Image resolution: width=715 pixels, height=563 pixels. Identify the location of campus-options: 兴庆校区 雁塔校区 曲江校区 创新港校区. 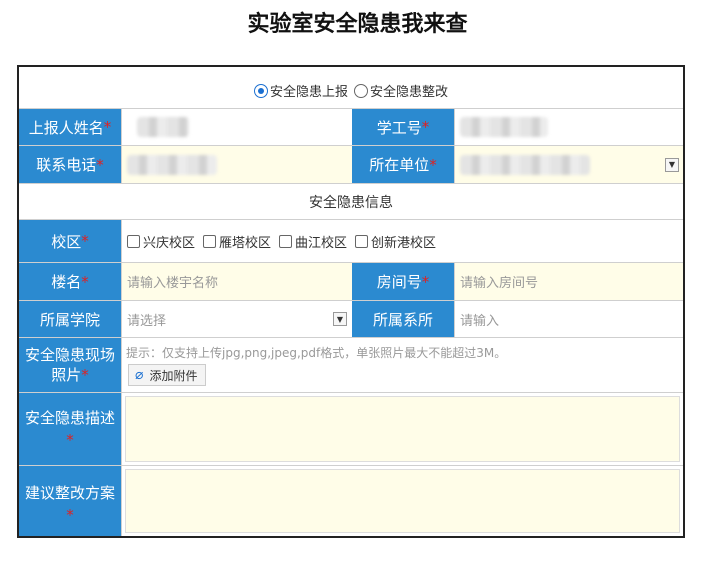
(402, 241).